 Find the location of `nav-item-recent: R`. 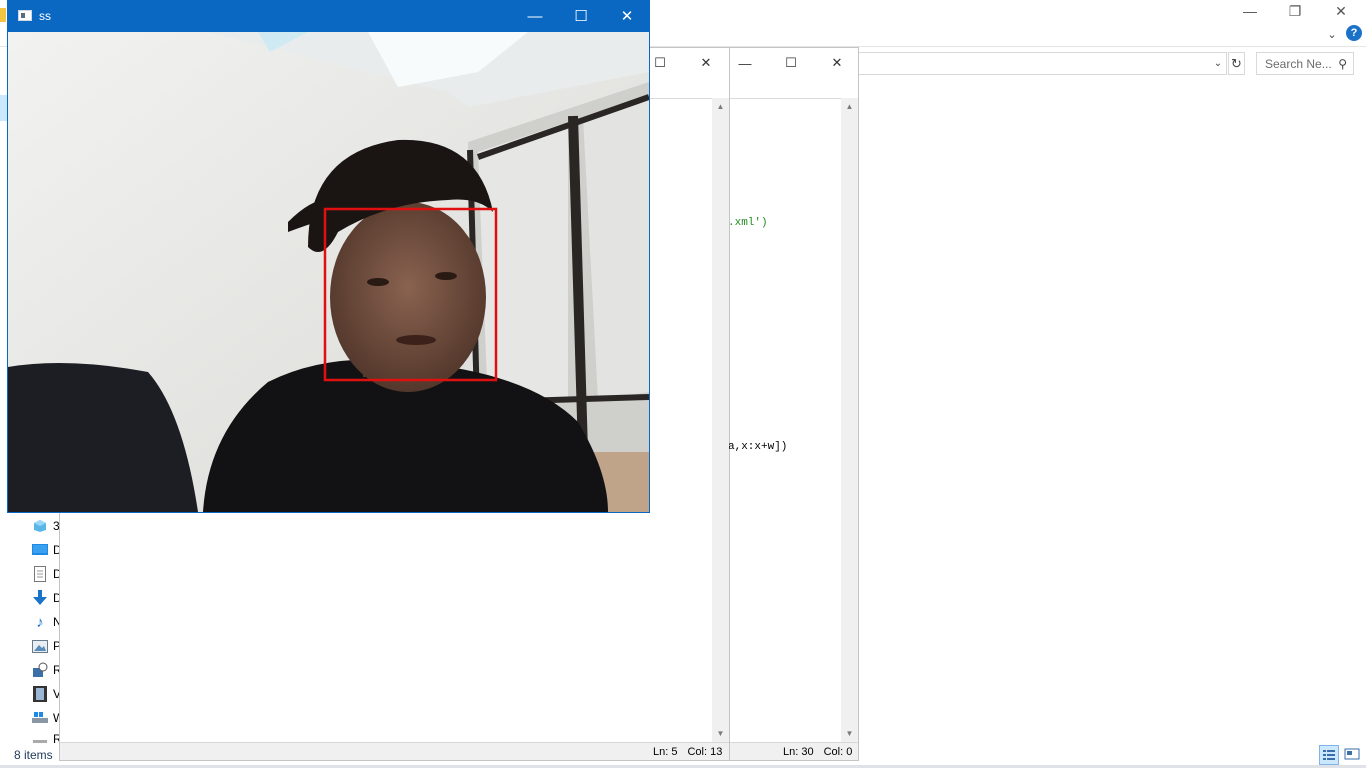

nav-item-recent: R is located at coordinates (47, 670).